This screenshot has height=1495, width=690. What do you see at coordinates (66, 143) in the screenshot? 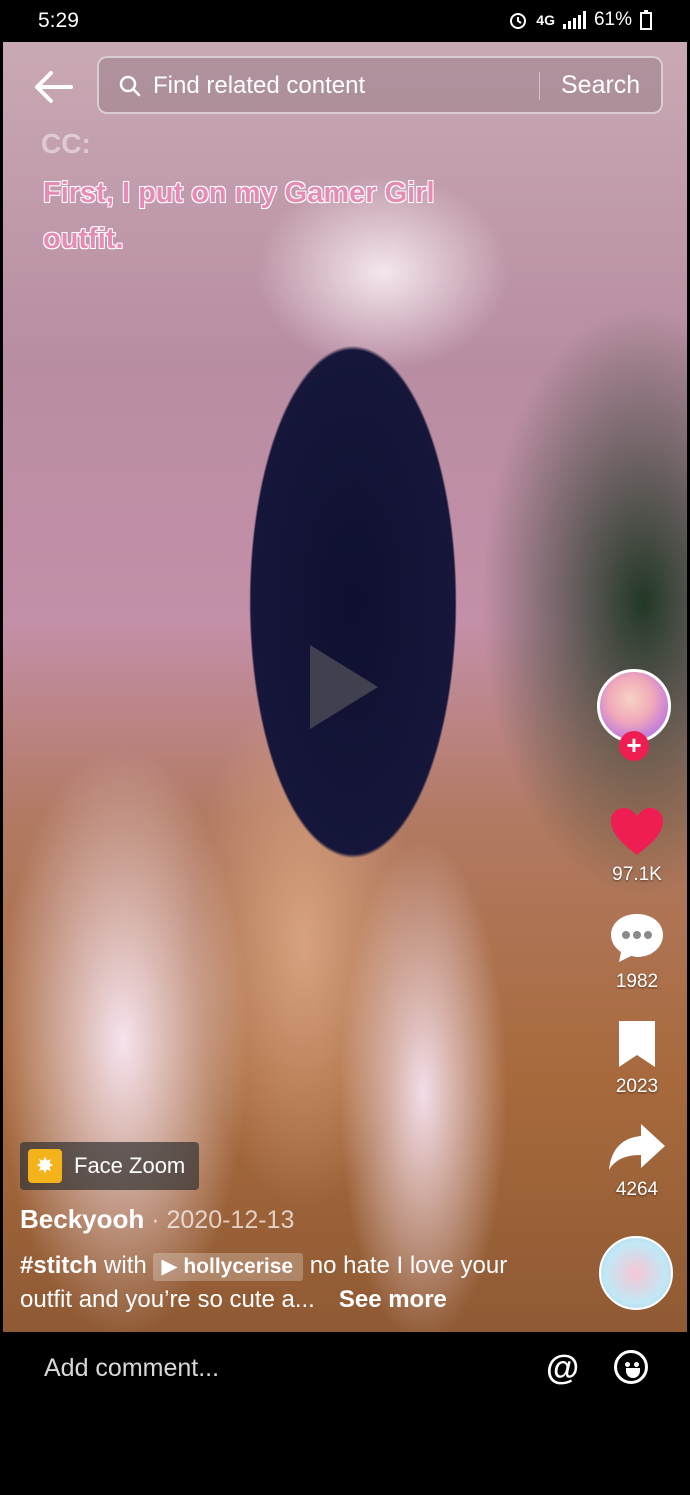
I see `caption-prefix: CC:` at bounding box center [66, 143].